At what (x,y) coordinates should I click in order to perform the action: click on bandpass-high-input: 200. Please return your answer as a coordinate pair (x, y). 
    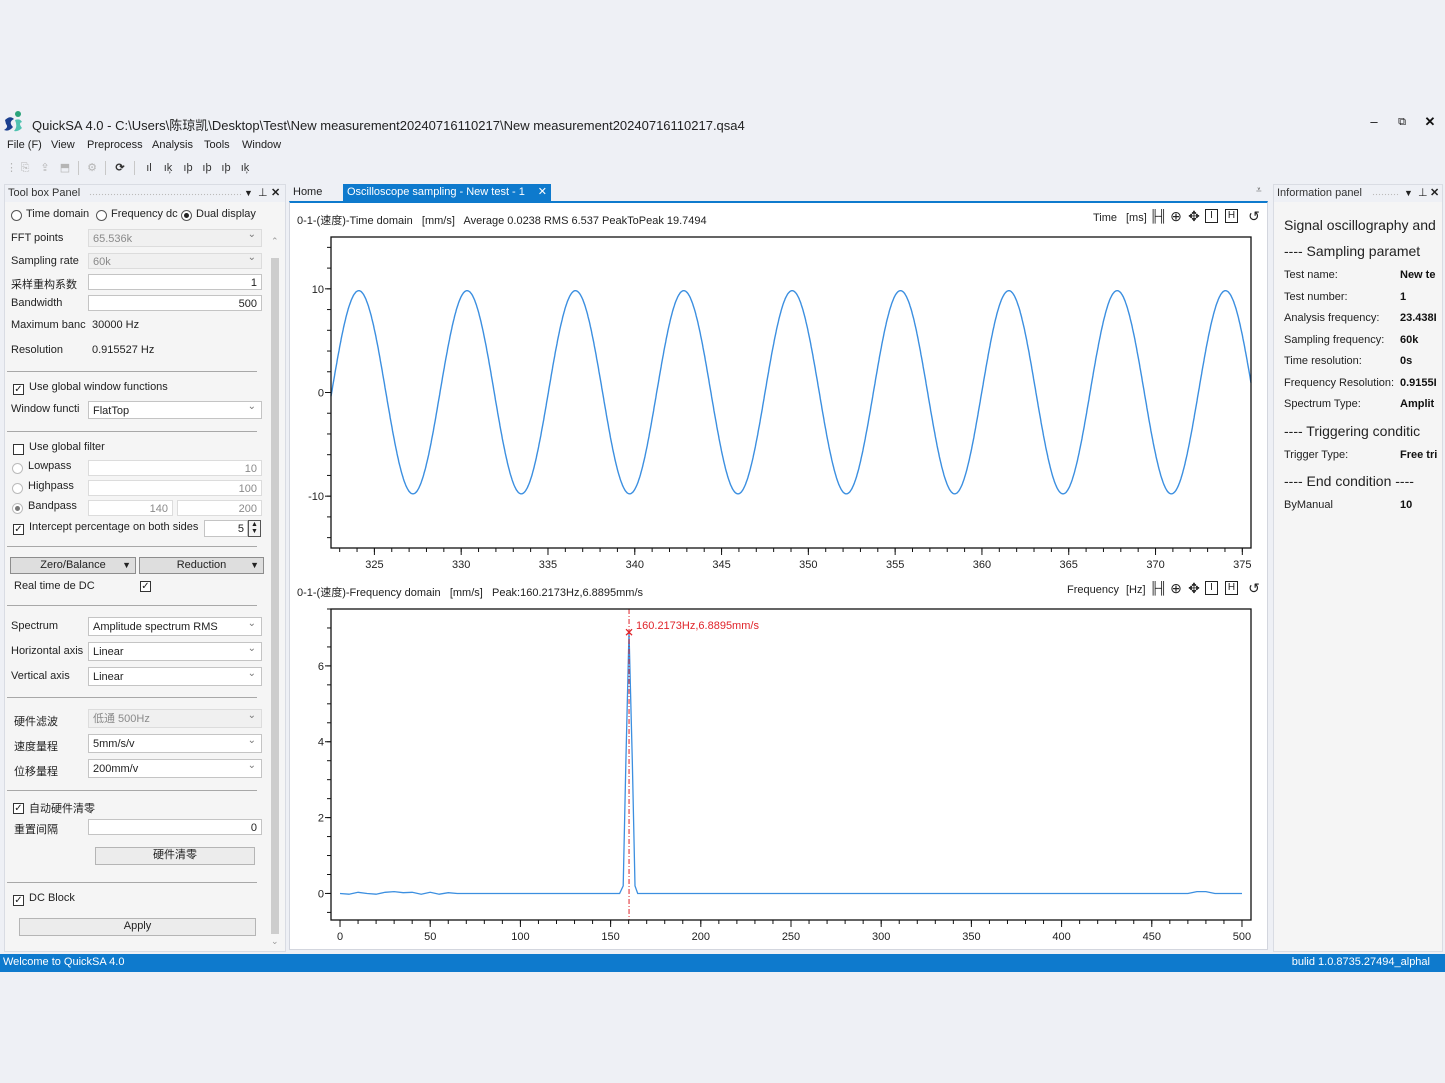
    Looking at the image, I should click on (219, 508).